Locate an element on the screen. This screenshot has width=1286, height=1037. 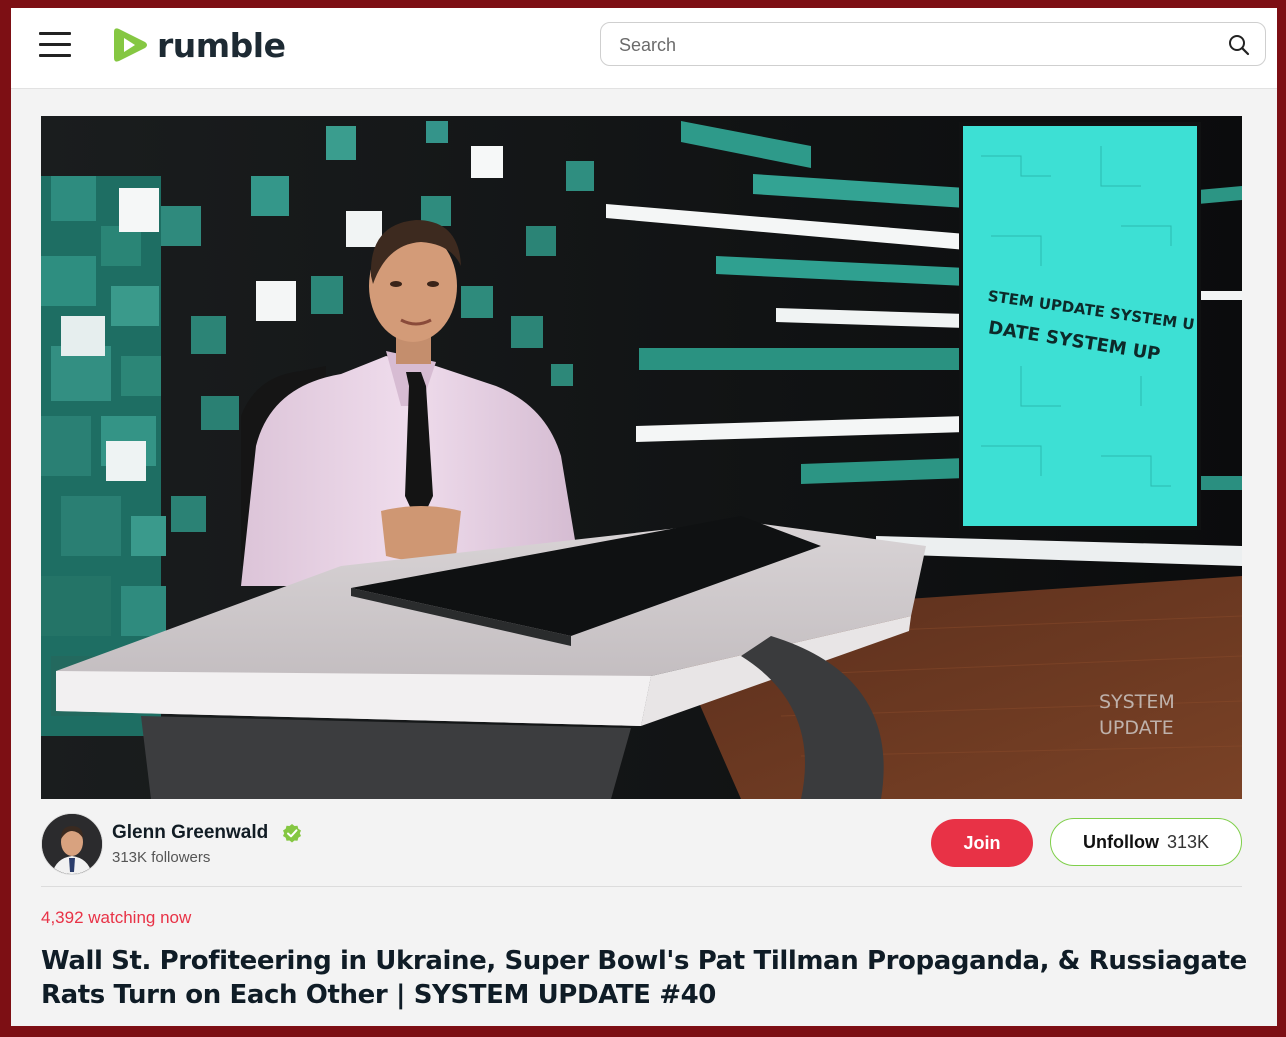
hamburger-menu-button is located at coordinates (55, 45).